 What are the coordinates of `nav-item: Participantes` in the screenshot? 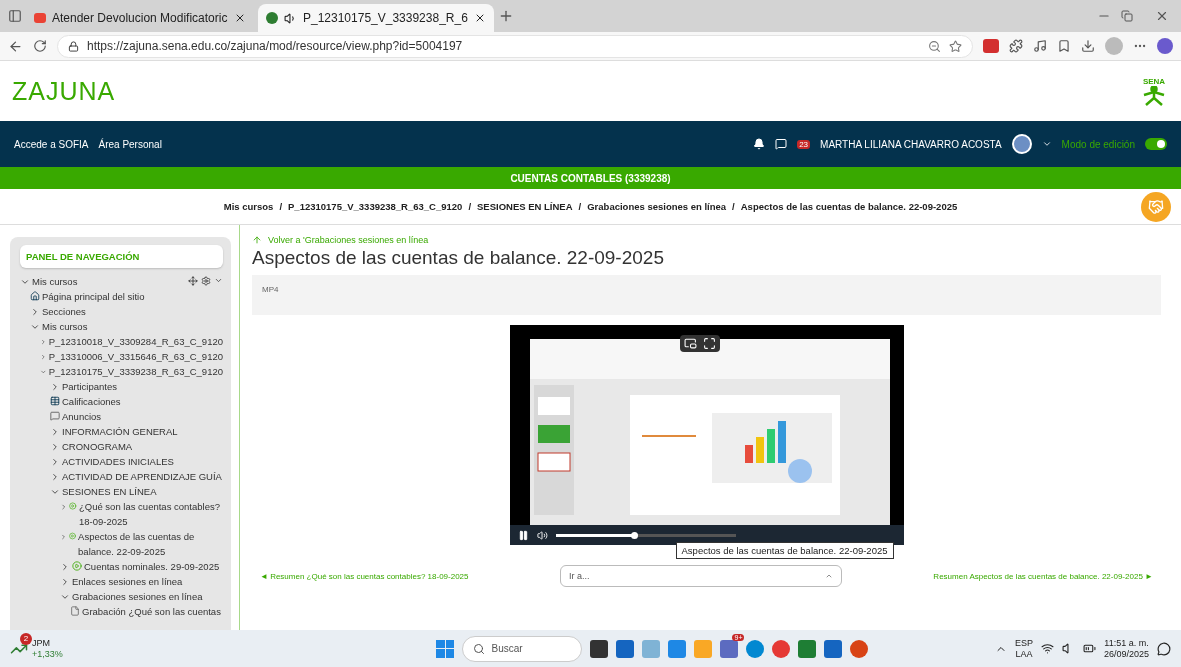 It's located at (89, 386).